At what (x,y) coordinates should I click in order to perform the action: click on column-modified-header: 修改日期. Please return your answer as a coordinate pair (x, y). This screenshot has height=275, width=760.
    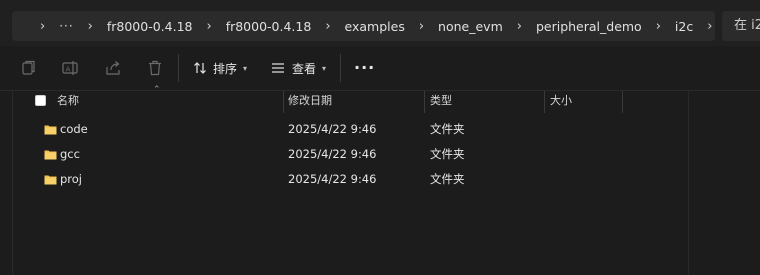
    Looking at the image, I should click on (354, 101).